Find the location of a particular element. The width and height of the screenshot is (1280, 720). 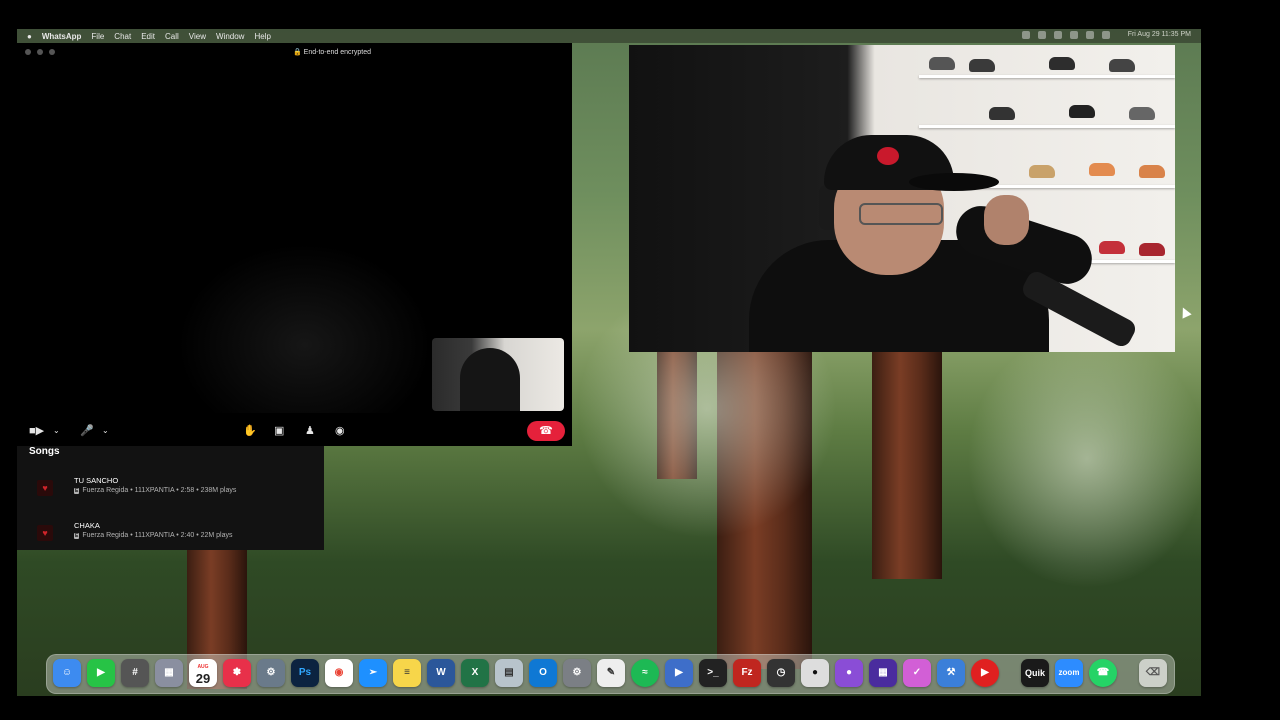

clock: Fri Aug 29 11:35 PM is located at coordinates (1159, 35).